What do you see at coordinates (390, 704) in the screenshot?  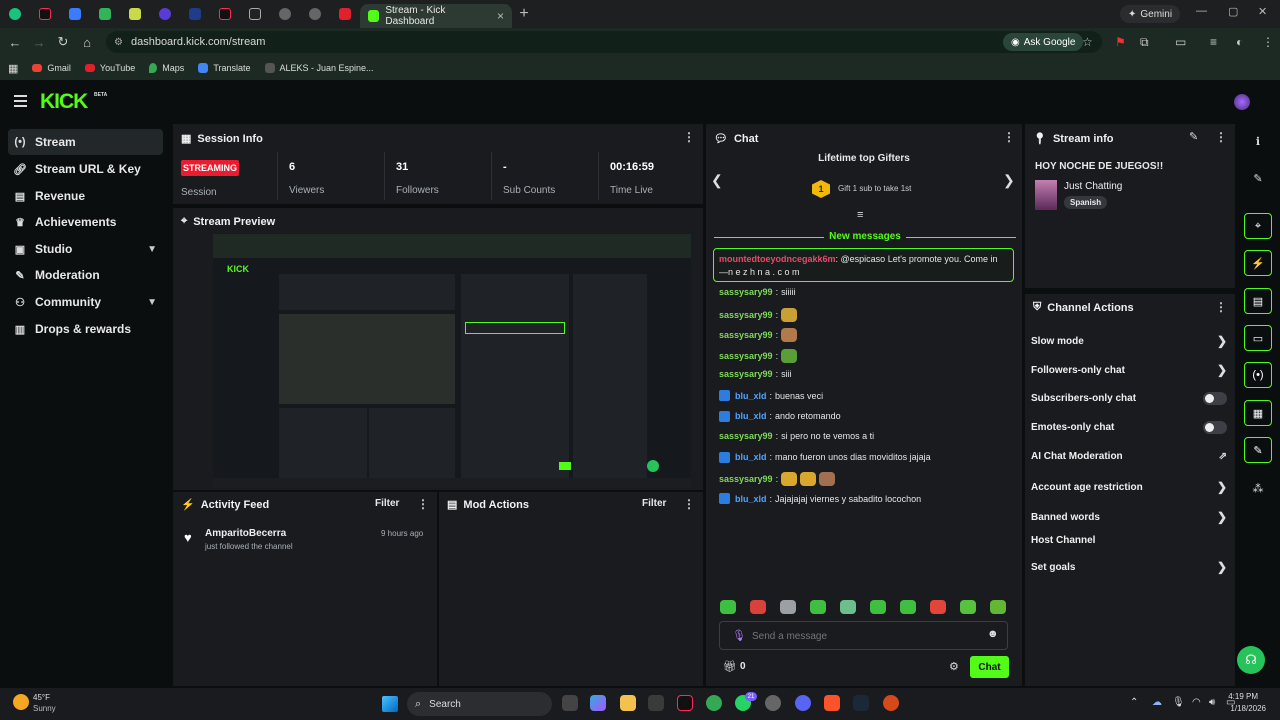 I see `windows-start-icon` at bounding box center [390, 704].